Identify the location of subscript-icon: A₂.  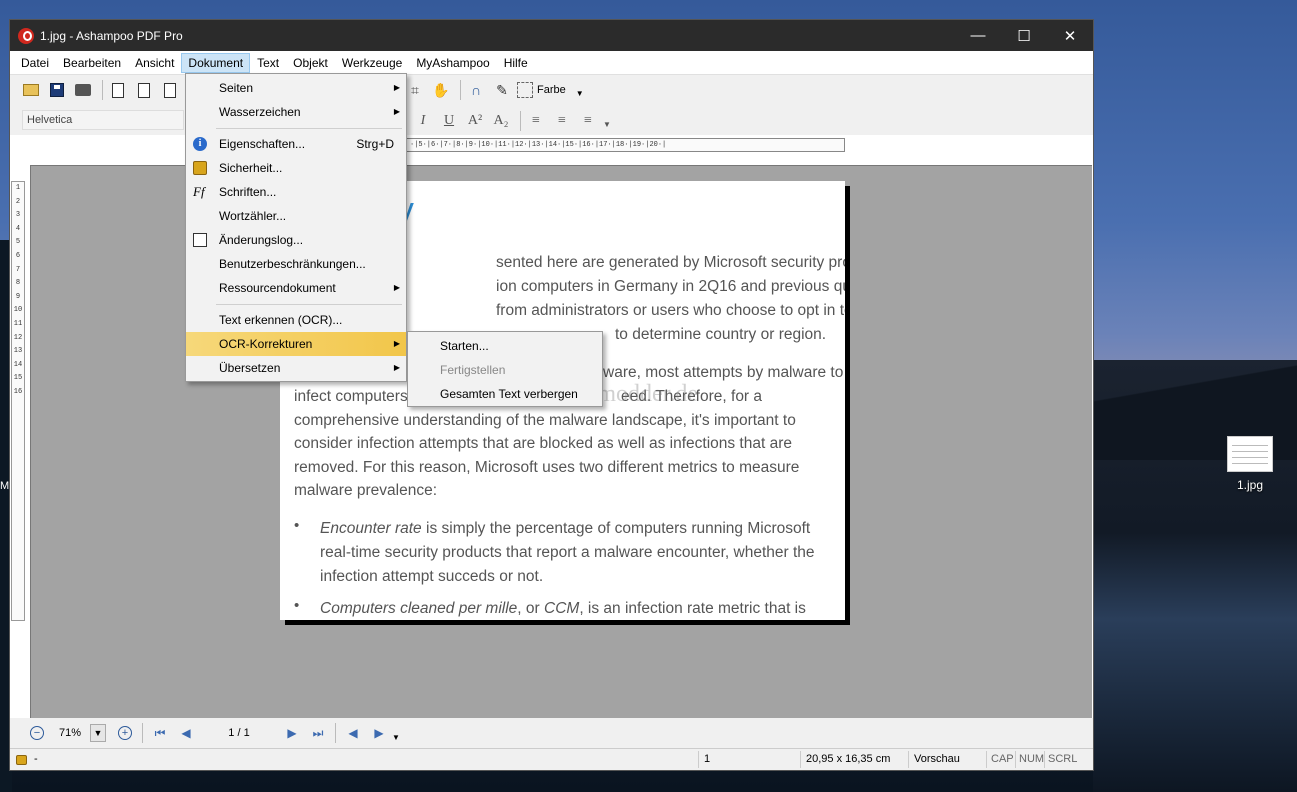
(501, 121).